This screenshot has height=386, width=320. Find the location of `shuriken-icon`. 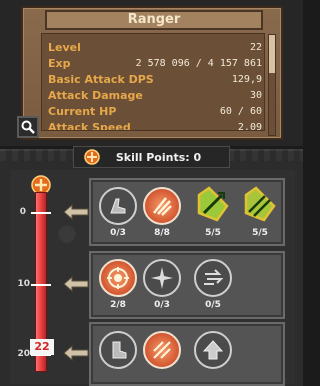

shuriken-icon is located at coordinates (162, 278).